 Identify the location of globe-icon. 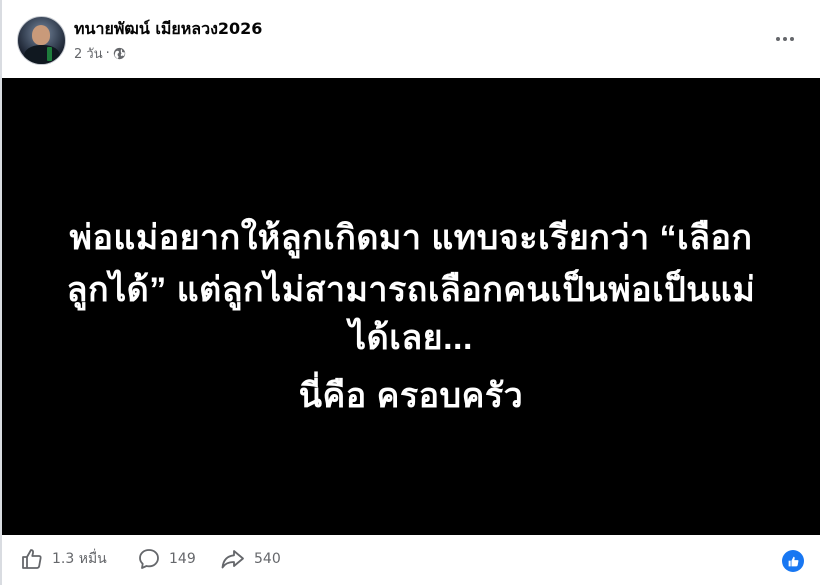
(119, 53).